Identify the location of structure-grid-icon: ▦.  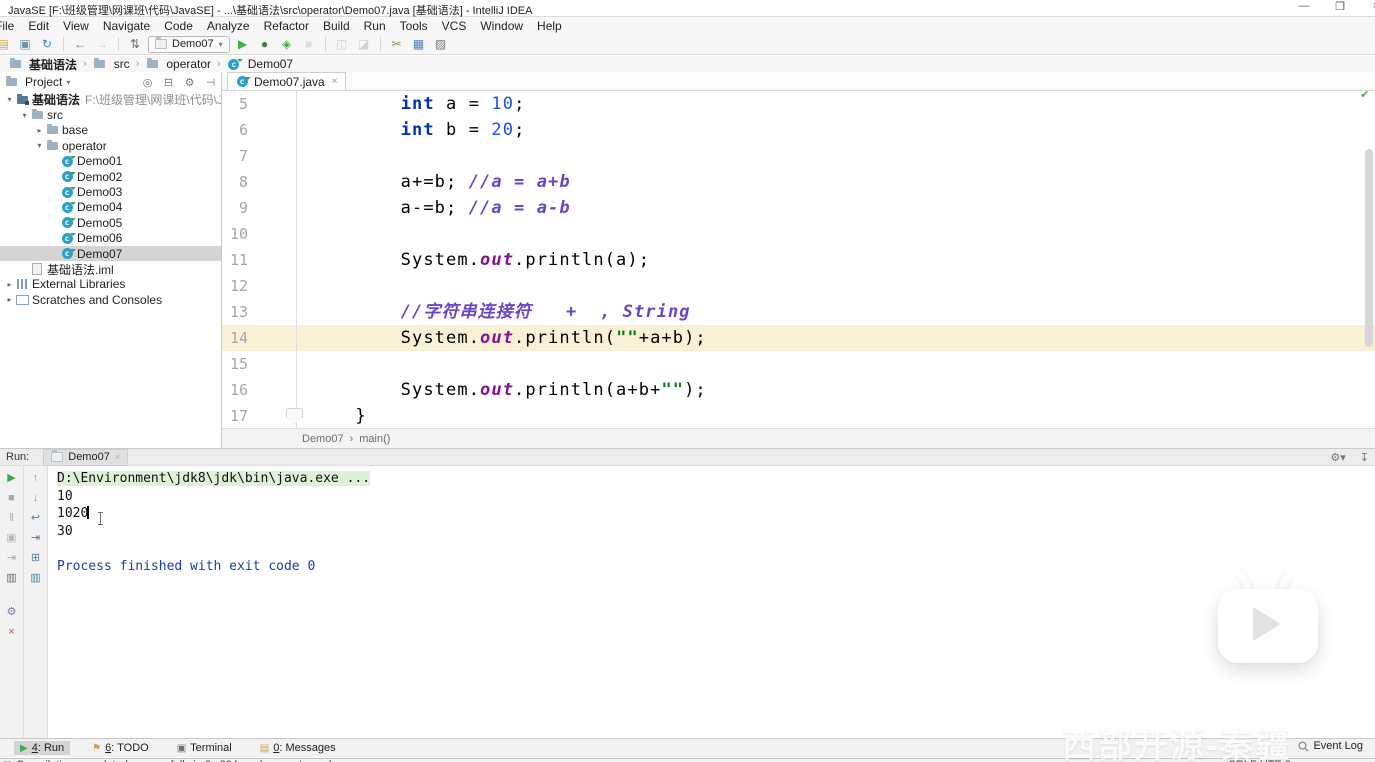
(419, 44).